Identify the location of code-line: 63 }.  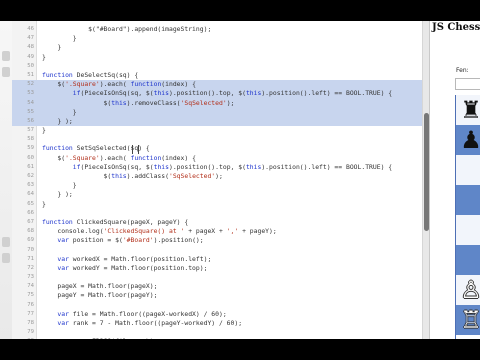
(217, 185).